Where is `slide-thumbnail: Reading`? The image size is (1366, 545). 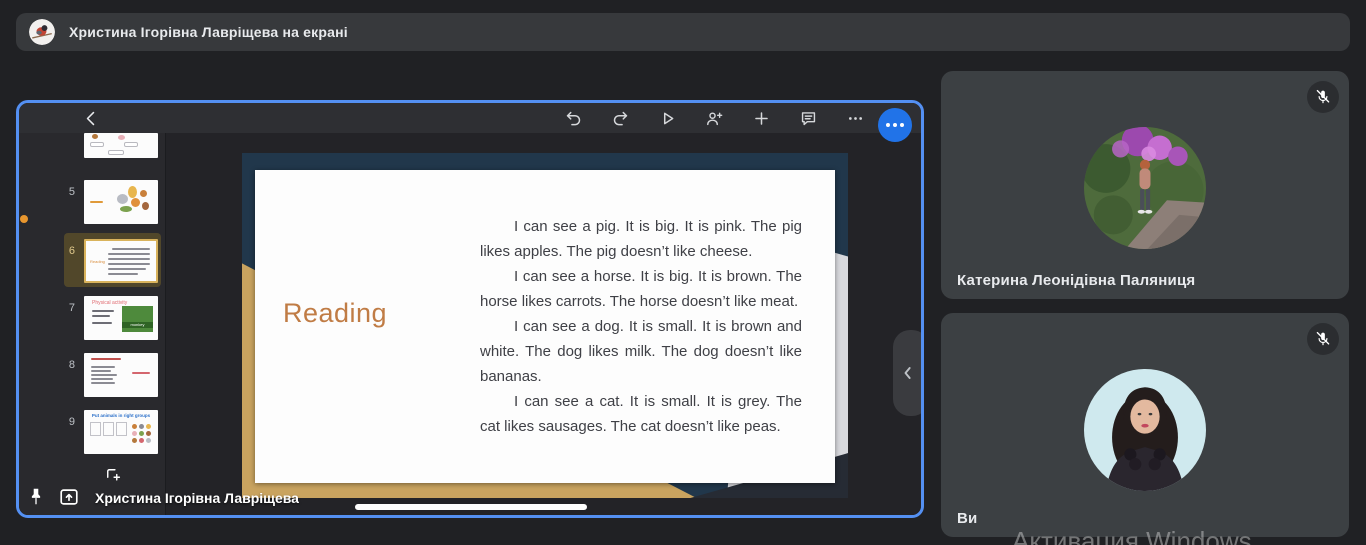
slide-thumbnail: Reading is located at coordinates (121, 261).